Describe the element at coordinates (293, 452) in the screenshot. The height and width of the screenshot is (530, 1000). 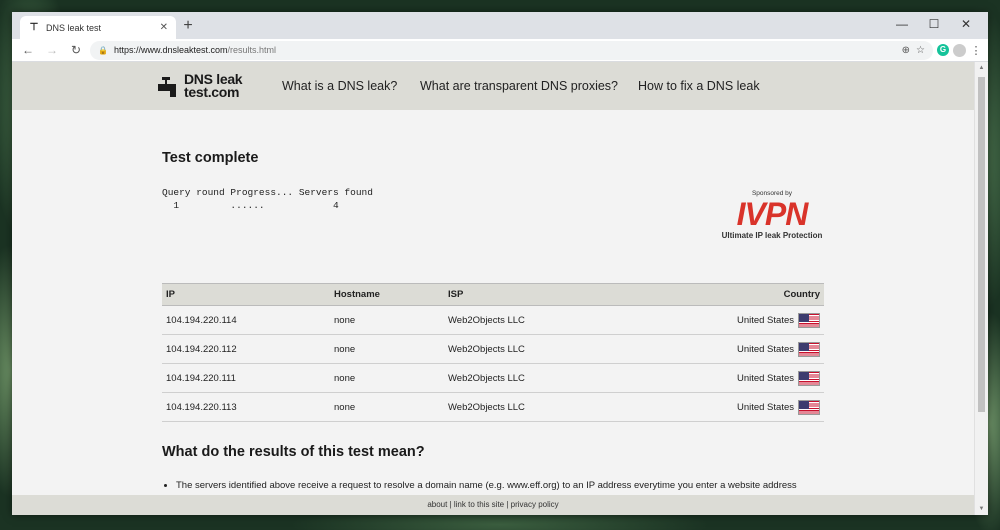
I see `results-meaning-heading: What do the results of this test mean?` at that location.